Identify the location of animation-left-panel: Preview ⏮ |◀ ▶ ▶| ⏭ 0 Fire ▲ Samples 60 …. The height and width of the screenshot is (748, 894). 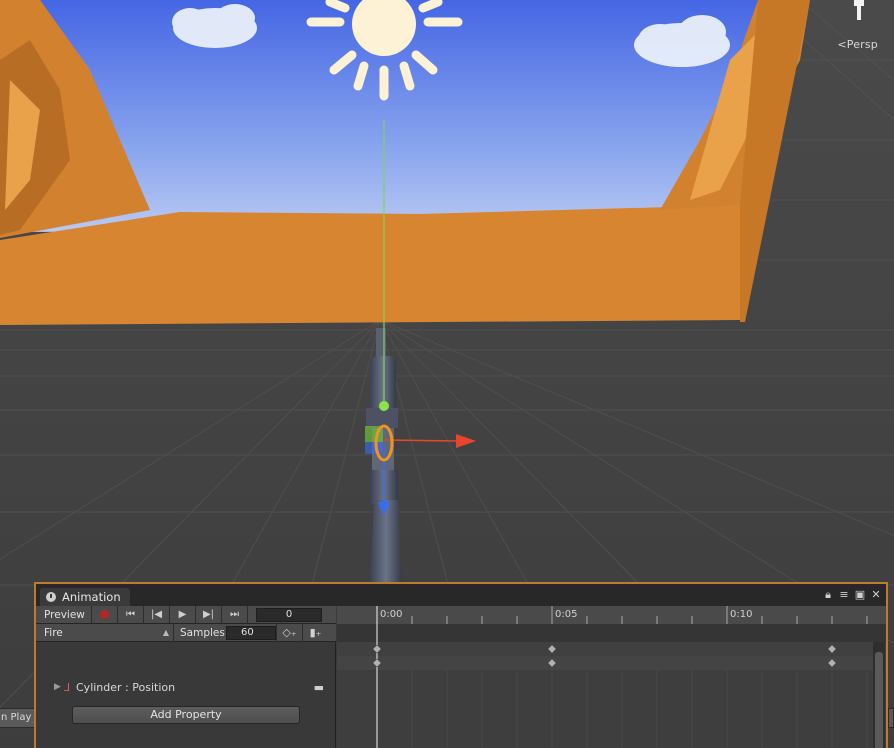
(186, 676).